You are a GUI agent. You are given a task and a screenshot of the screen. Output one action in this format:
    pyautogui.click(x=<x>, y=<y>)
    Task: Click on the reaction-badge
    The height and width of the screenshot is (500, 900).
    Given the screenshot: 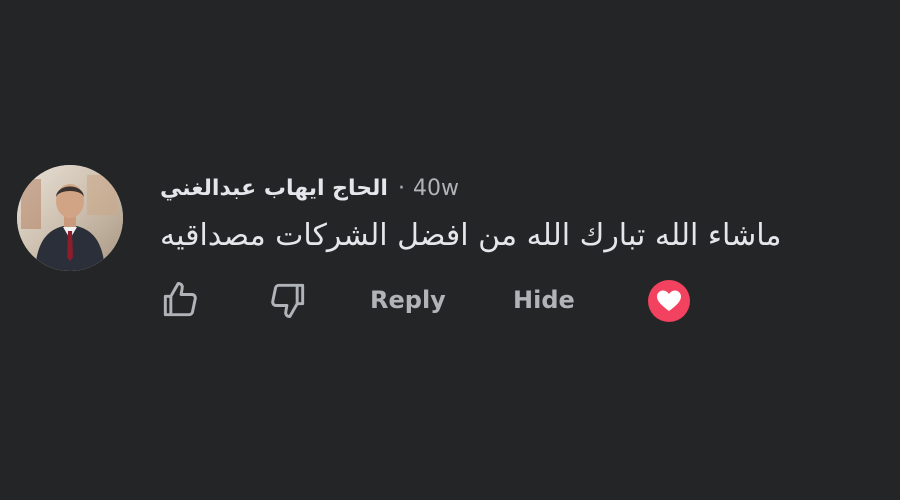 What is the action you would take?
    pyautogui.click(x=669, y=301)
    